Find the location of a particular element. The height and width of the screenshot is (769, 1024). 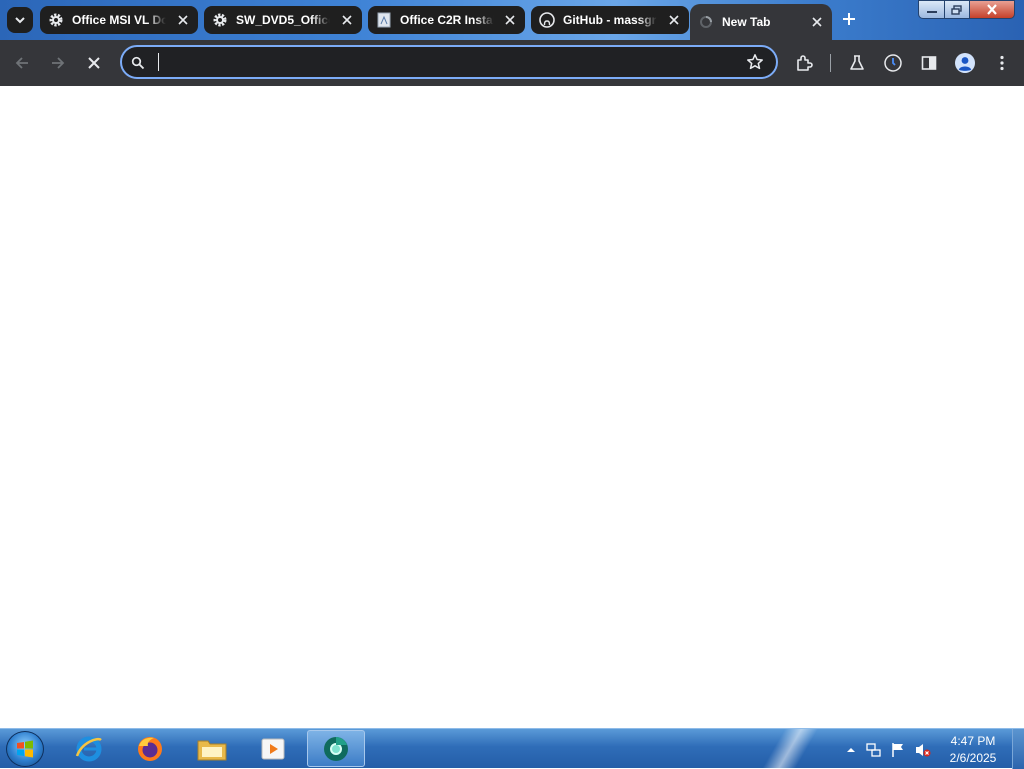

taskbar-internet-explorer is located at coordinates (89, 748).